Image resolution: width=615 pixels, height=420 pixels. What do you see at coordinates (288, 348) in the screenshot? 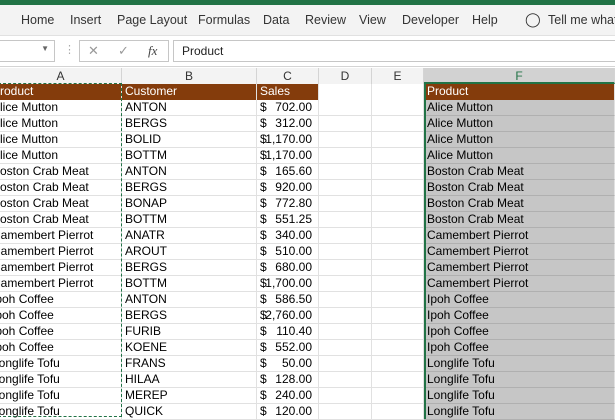
I see `cell: $552.00` at bounding box center [288, 348].